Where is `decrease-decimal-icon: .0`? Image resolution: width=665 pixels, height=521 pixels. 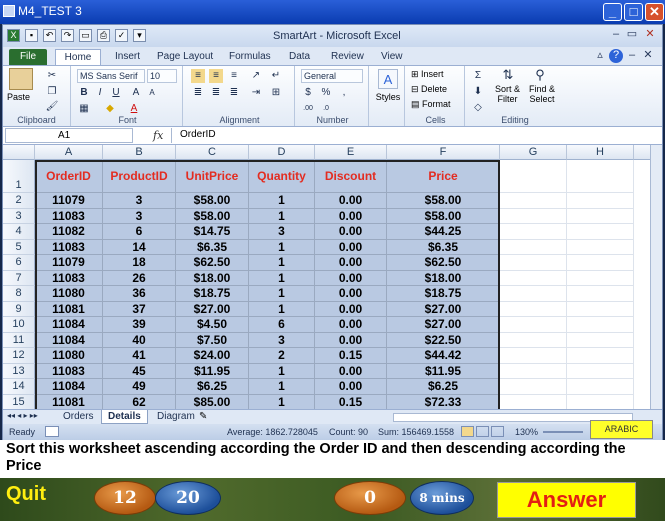
decrease-decimal-icon: .0 is located at coordinates (326, 109).